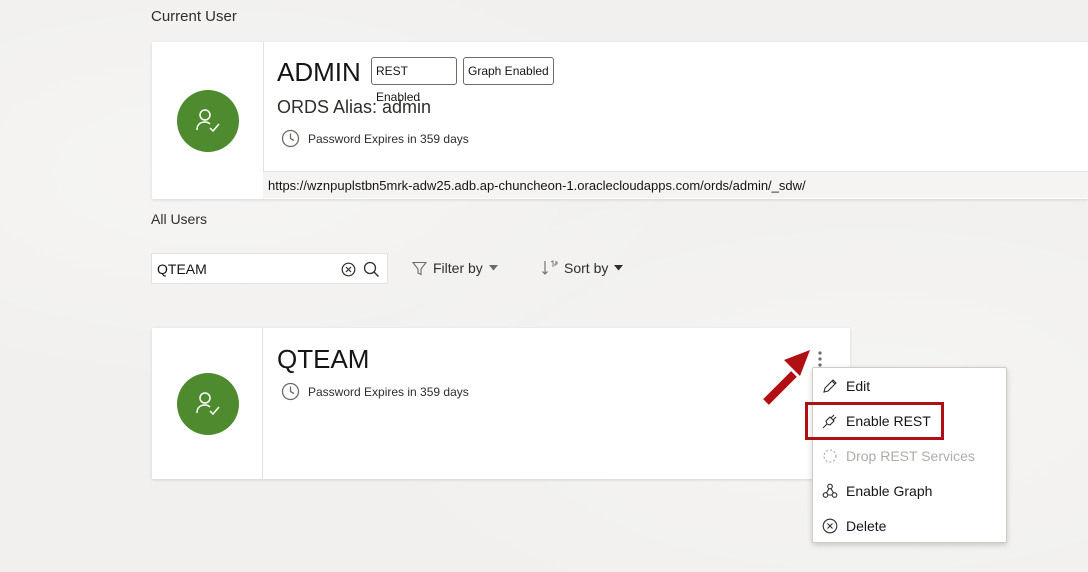  What do you see at coordinates (348, 269) in the screenshot?
I see `clear-search-icon` at bounding box center [348, 269].